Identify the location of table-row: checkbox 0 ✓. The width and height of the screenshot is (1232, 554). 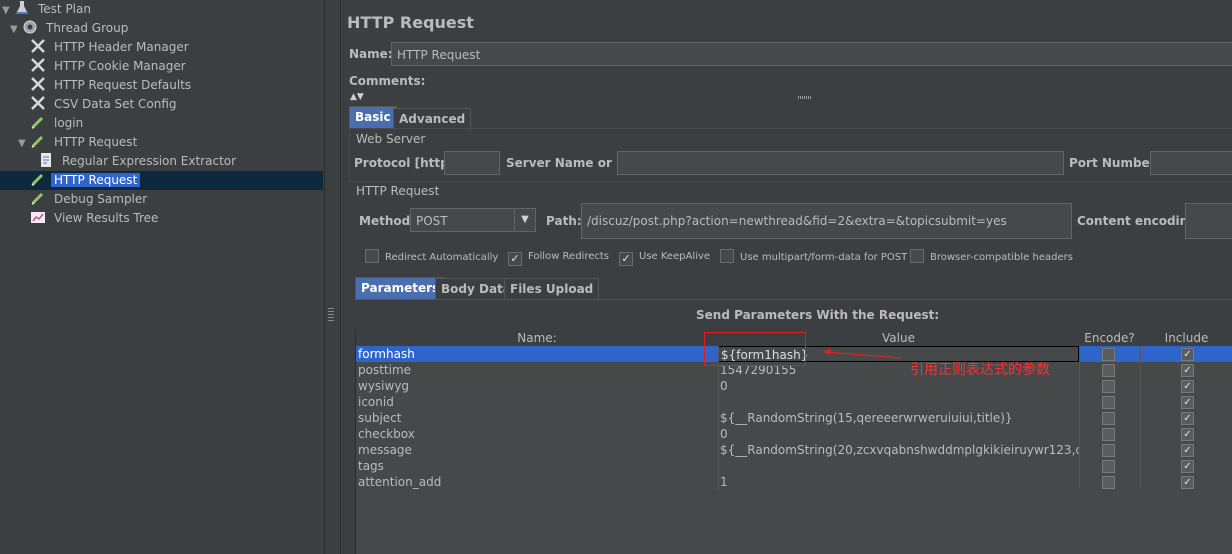
(794, 434).